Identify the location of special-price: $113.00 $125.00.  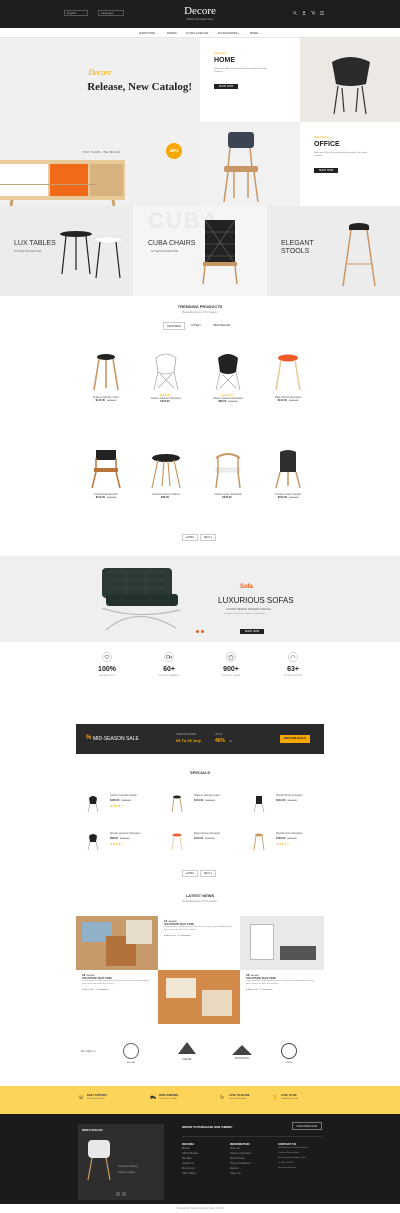
(204, 838).